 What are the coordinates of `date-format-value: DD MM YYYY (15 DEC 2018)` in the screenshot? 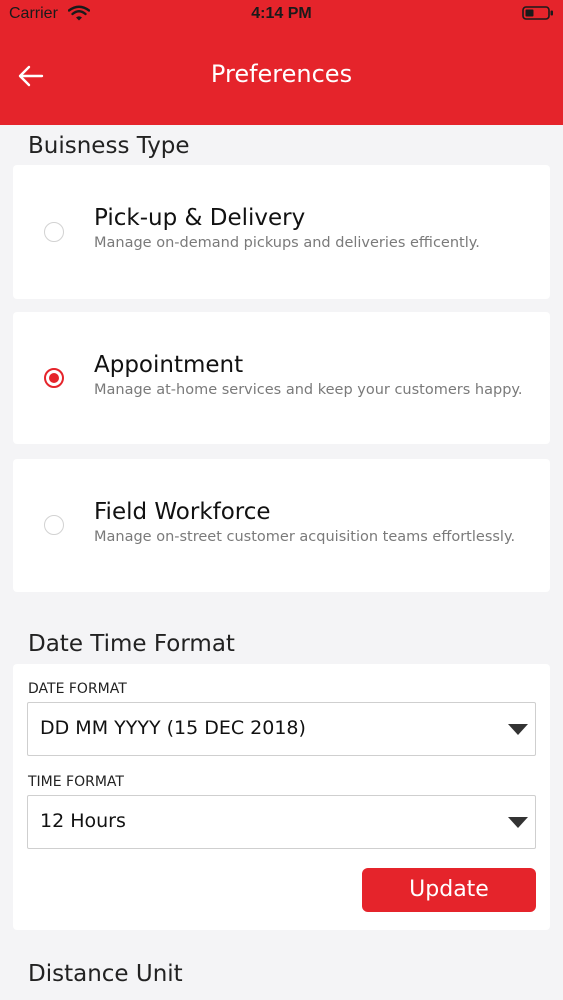 It's located at (173, 728).